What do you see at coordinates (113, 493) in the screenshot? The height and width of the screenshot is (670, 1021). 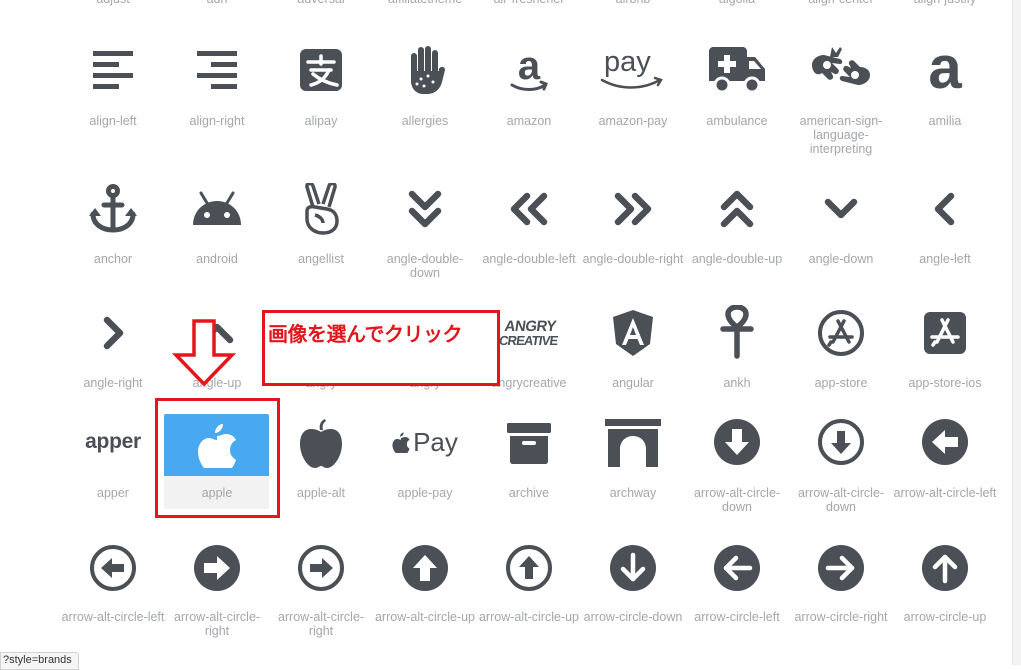 I see `icon-label: apper` at bounding box center [113, 493].